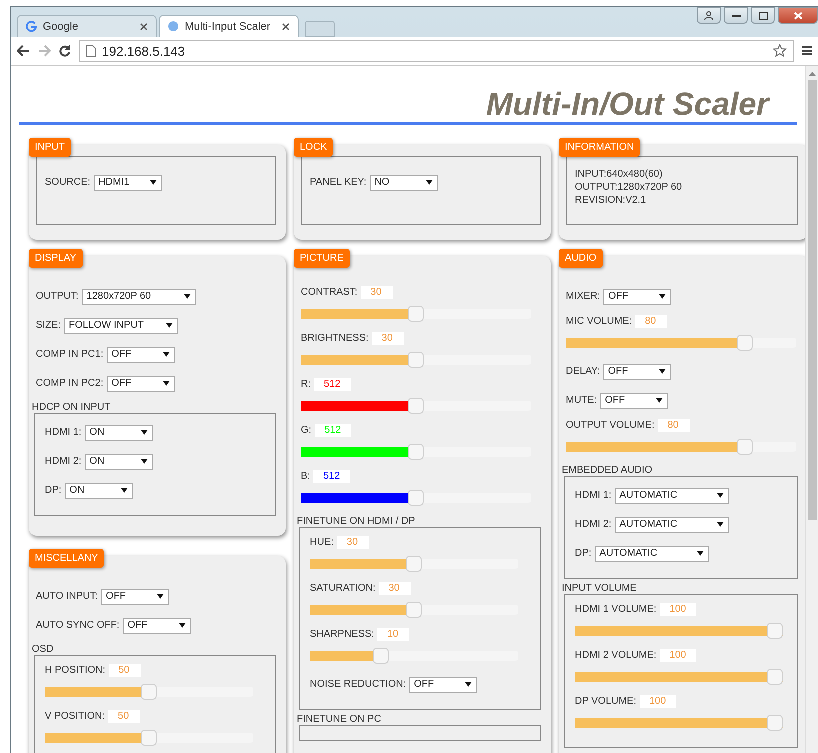  I want to click on field-label: DP VOLUME:, so click(605, 701).